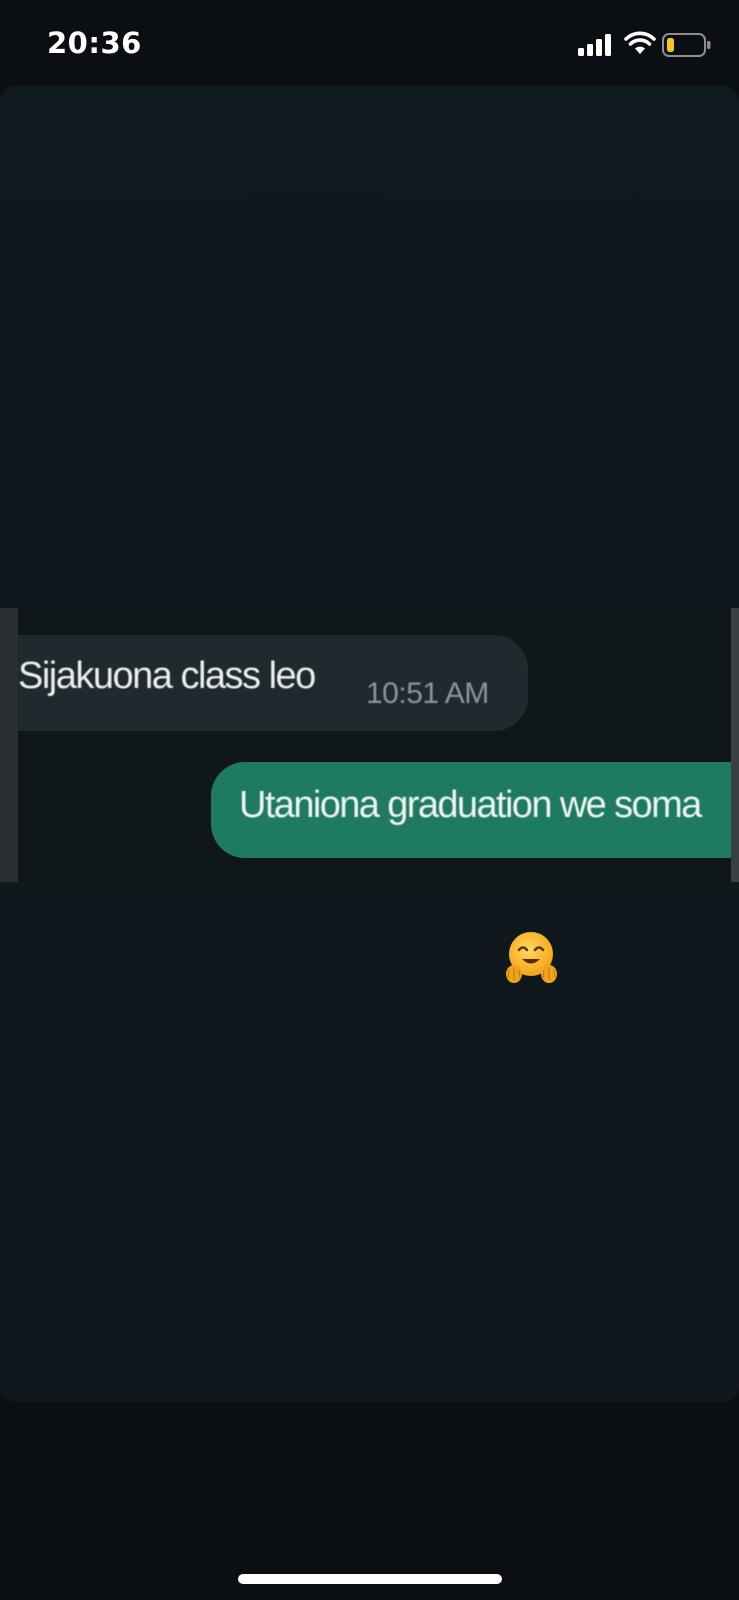 This screenshot has width=739, height=1600. Describe the element at coordinates (640, 42) in the screenshot. I see `wifi-icon` at that location.